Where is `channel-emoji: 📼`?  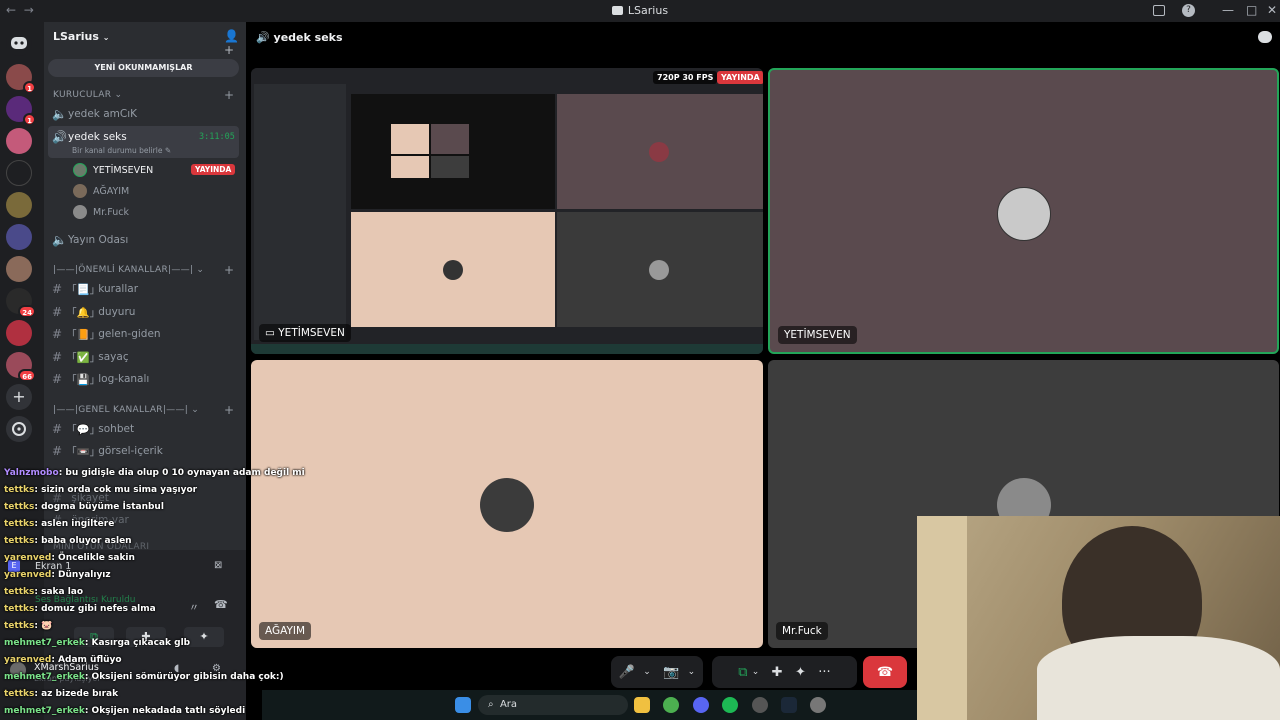
channel-emoji: 📼 is located at coordinates (83, 451).